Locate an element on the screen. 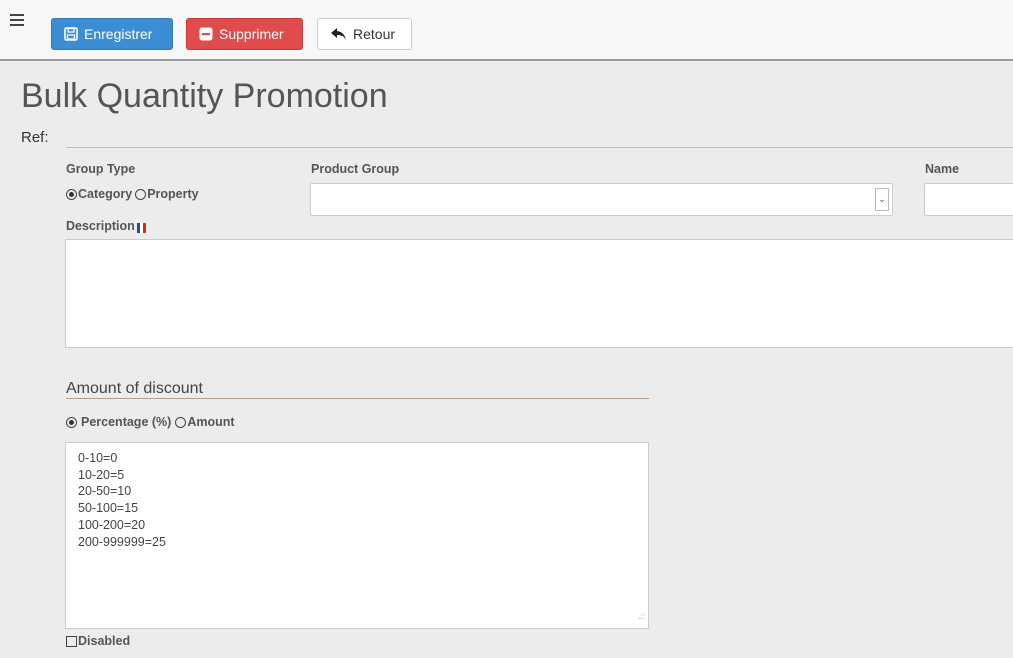 This screenshot has width=1013, height=658. discount-section-divider is located at coordinates (357, 398).